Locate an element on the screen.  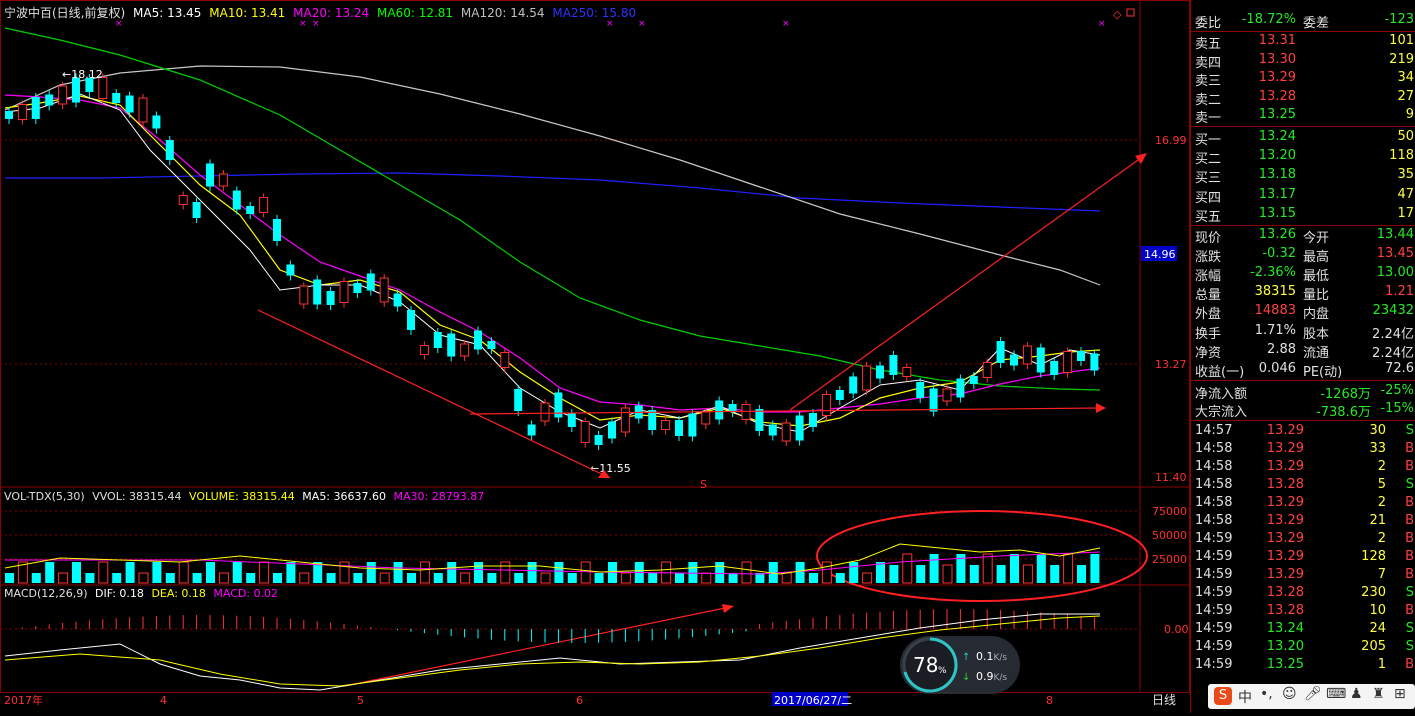
stat-row: 换手 1.71% 股本 2.24亿 is located at coordinates (1303, 332).